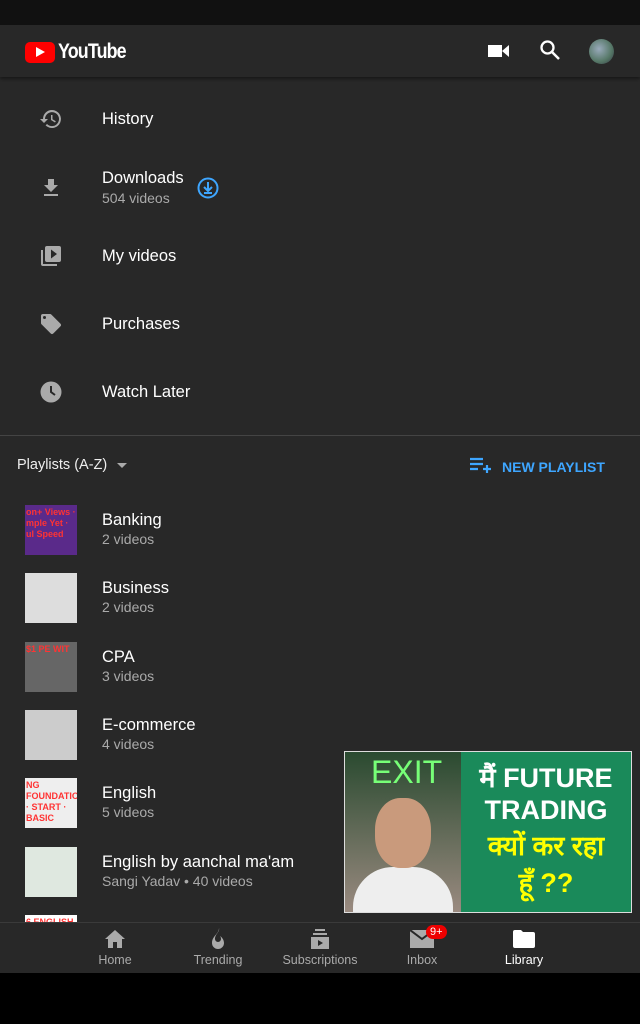 The image size is (640, 1024). I want to click on presenter-face, so click(403, 833).